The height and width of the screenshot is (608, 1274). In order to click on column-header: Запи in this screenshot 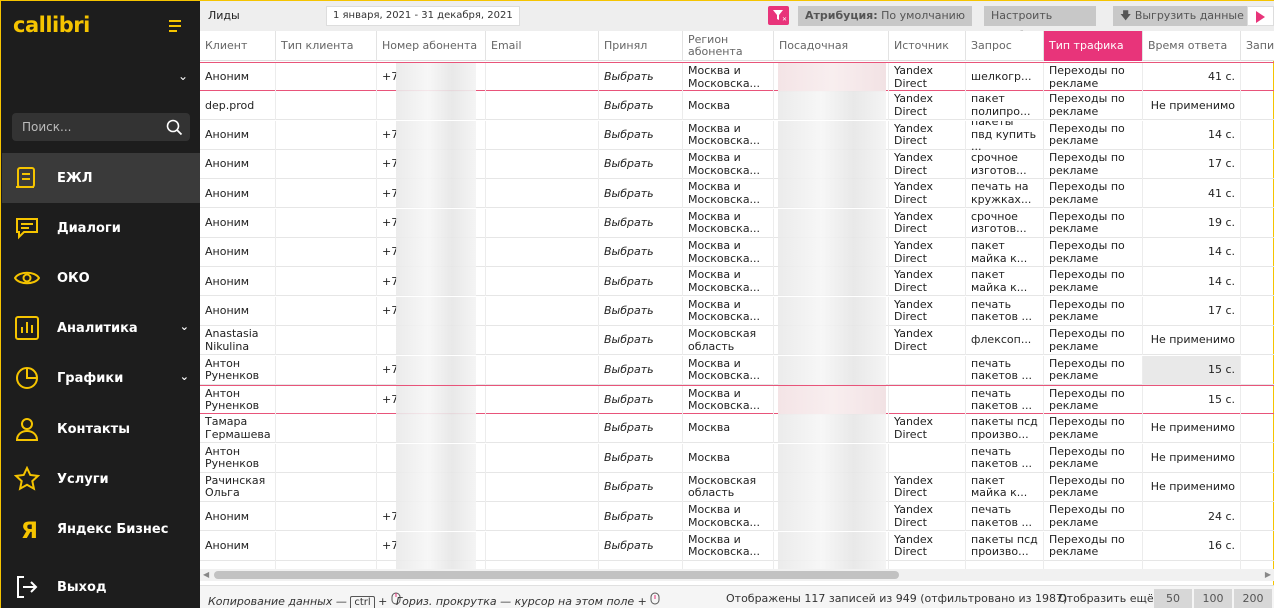, I will do `click(1257, 46)`.